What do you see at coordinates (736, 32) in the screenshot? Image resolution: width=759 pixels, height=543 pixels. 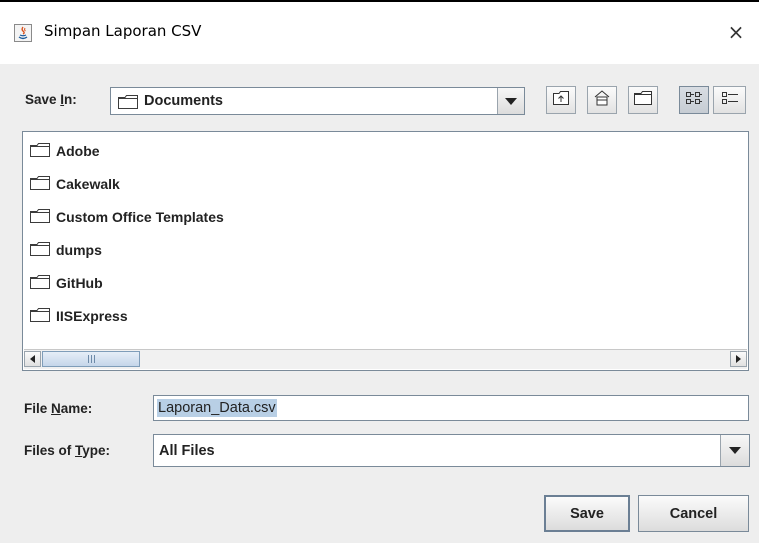 I see `close-icon: ×` at bounding box center [736, 32].